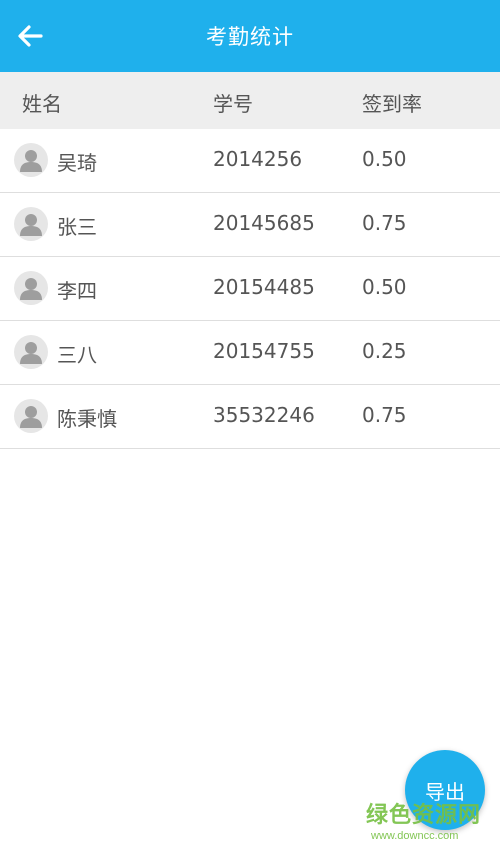 This screenshot has width=500, height=852. Describe the element at coordinates (392, 104) in the screenshot. I see `column-header-rate: 签到率` at that location.